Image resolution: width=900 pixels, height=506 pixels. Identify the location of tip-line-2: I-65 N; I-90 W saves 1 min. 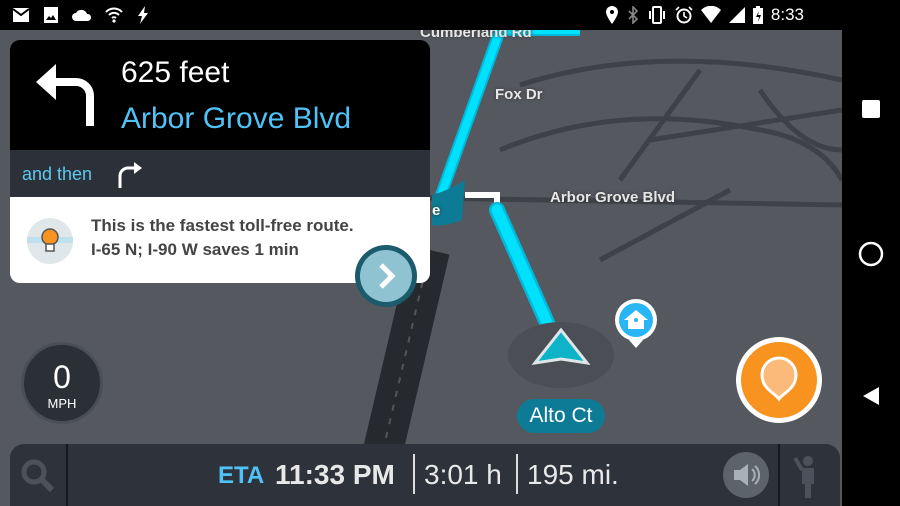
(195, 249).